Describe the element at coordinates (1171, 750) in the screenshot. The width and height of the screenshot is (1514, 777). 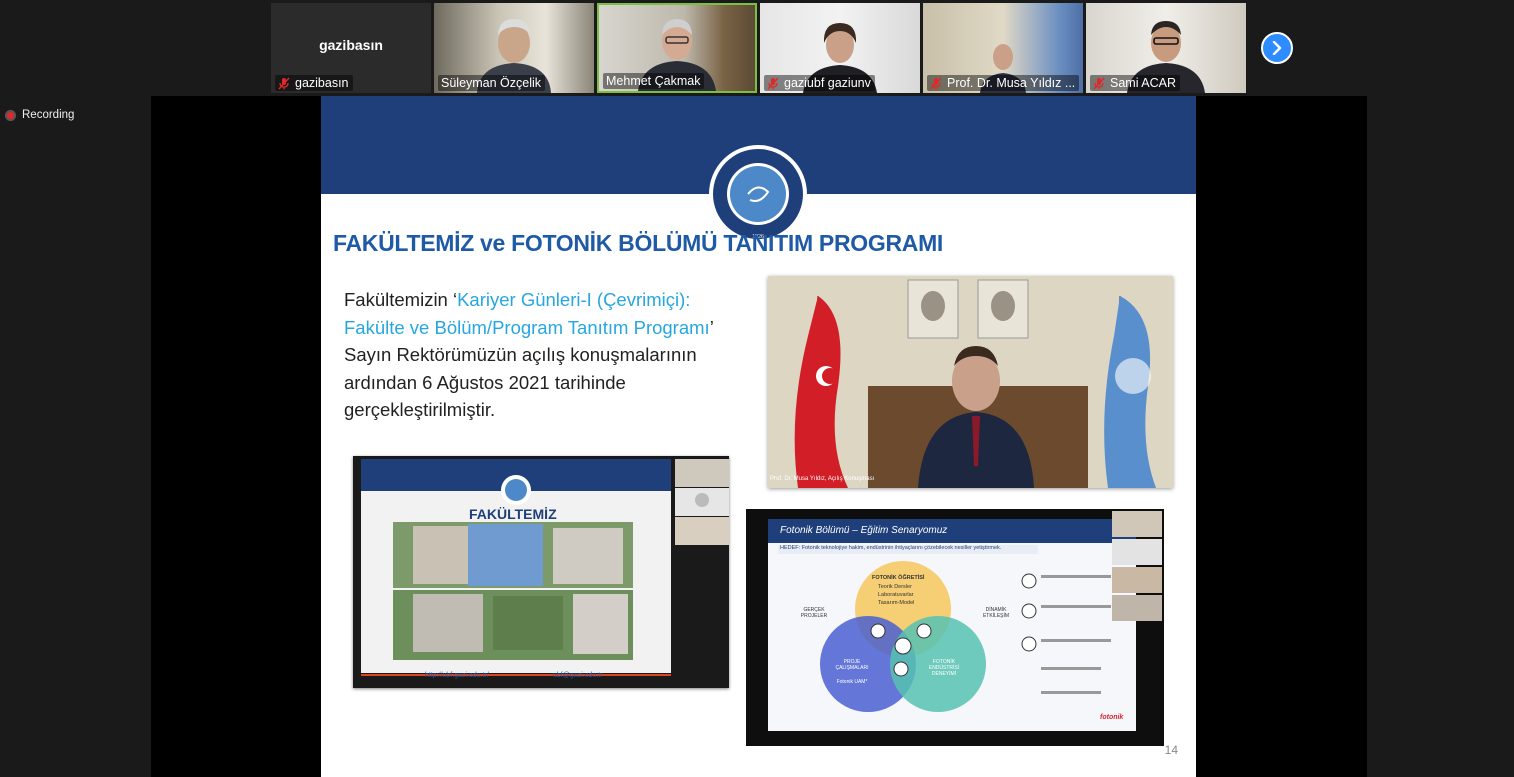
I see `slide-page-number: 14` at that location.